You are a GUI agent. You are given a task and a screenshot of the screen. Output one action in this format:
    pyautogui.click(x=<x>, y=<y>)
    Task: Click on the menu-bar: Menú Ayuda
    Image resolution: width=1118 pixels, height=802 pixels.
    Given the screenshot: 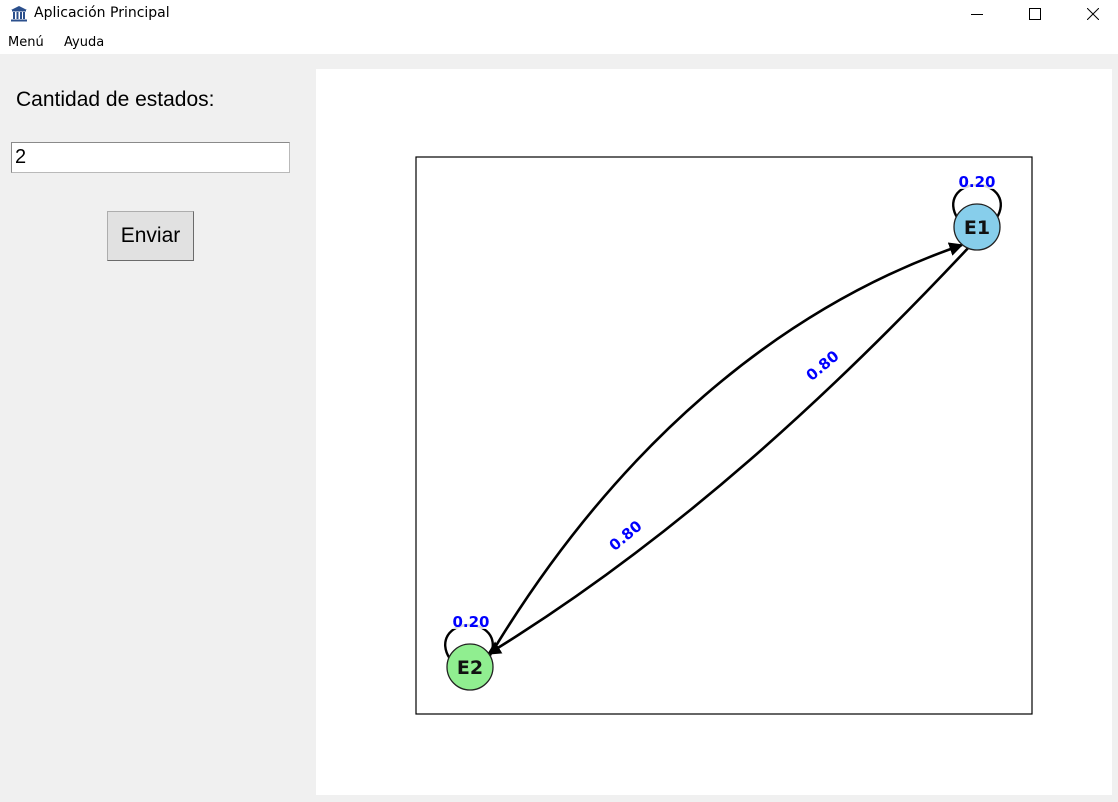 What is the action you would take?
    pyautogui.click(x=559, y=41)
    